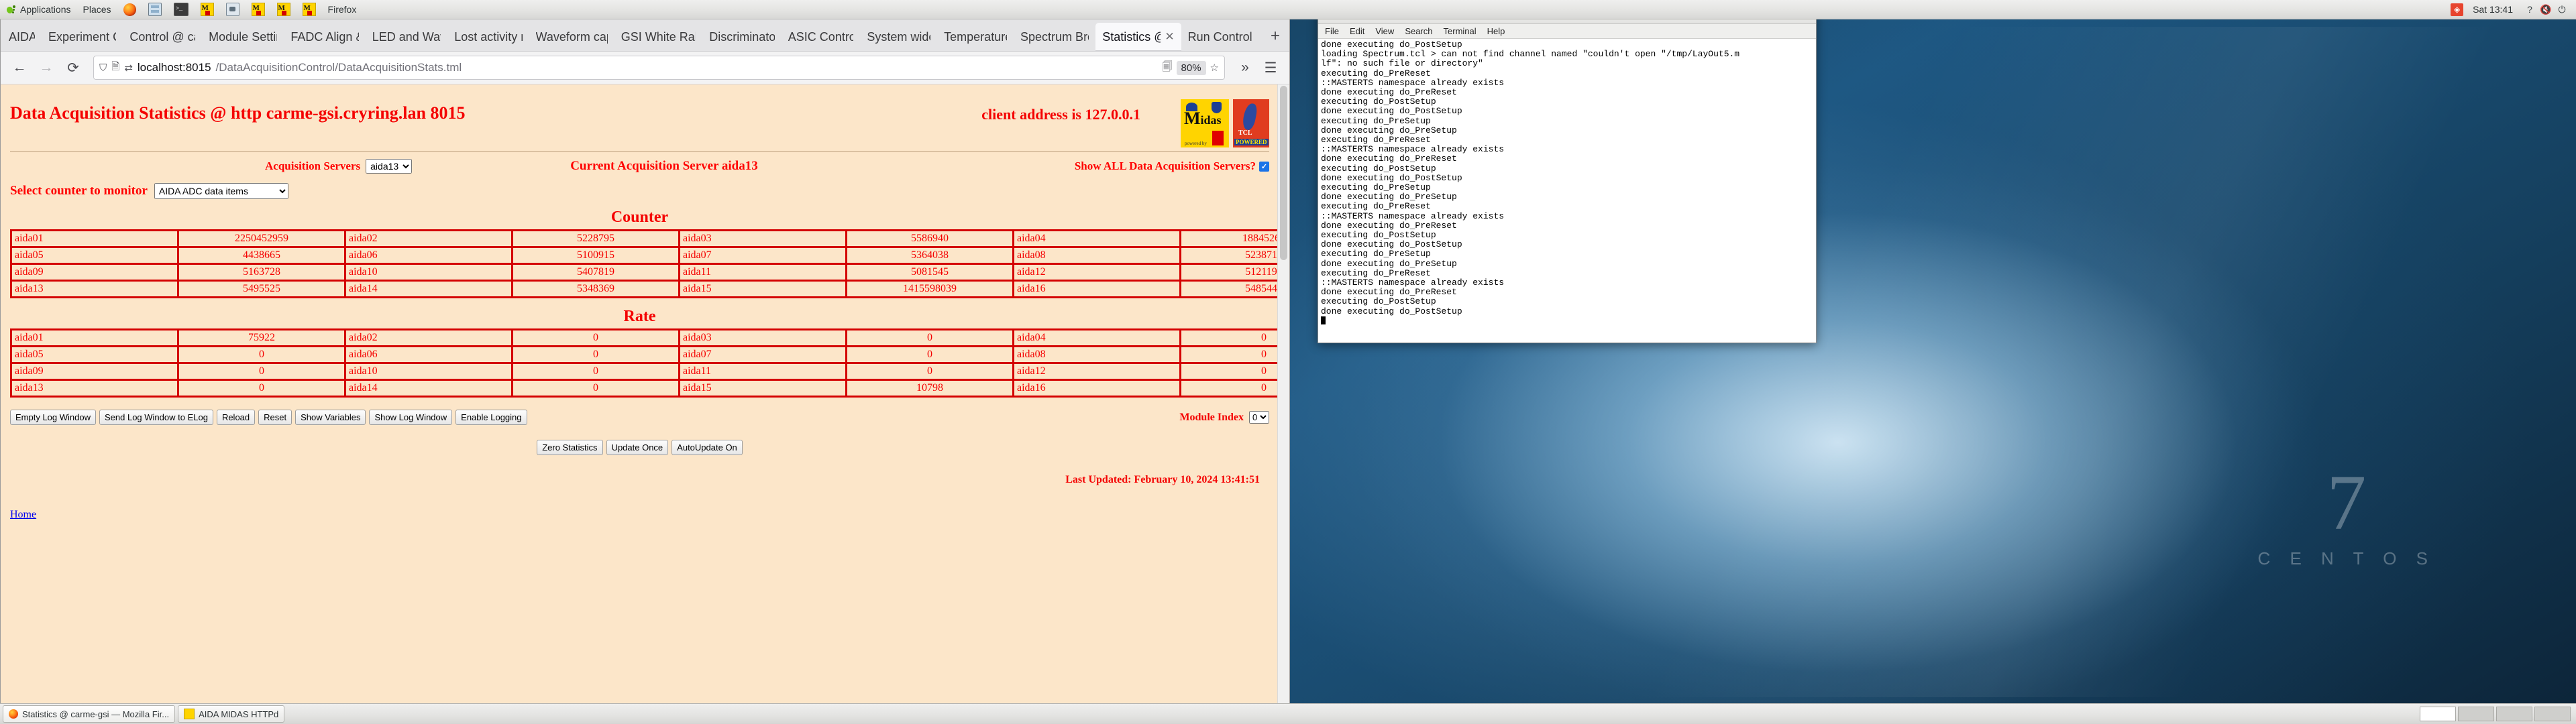  I want to click on power-icon: ⏻, so click(2562, 9).